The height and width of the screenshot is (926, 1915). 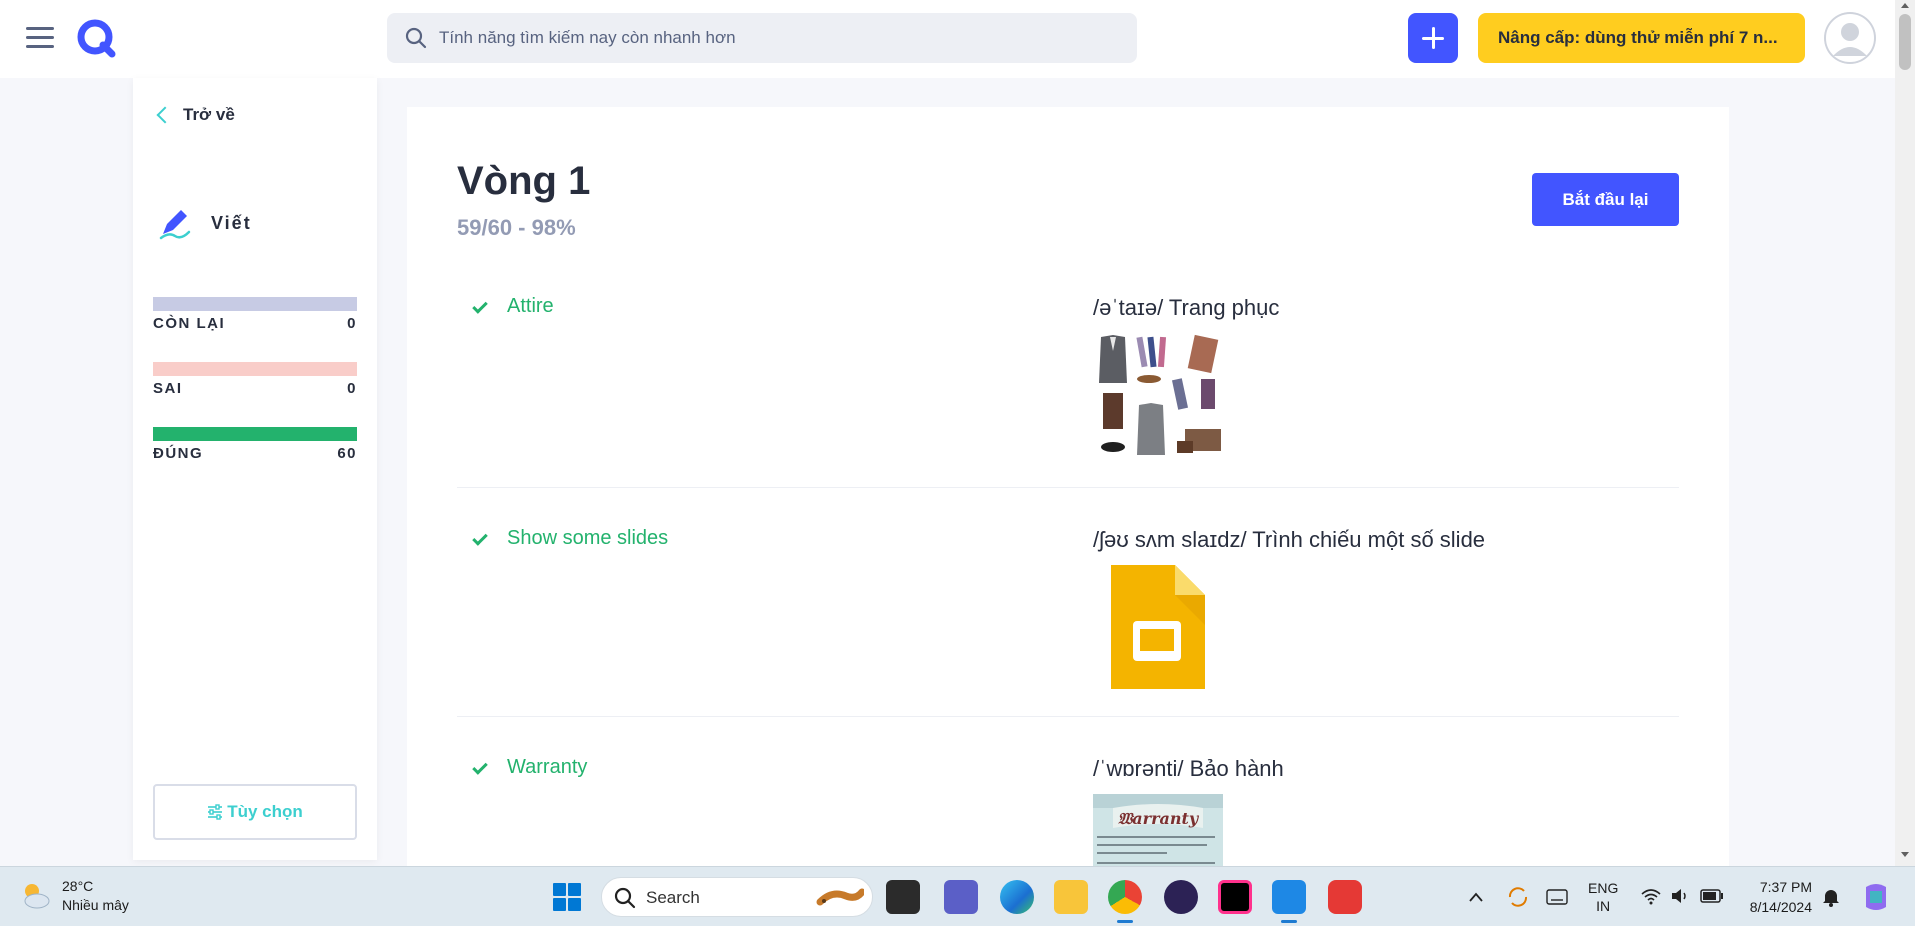 I want to click on create-plus-button, so click(x=1433, y=38).